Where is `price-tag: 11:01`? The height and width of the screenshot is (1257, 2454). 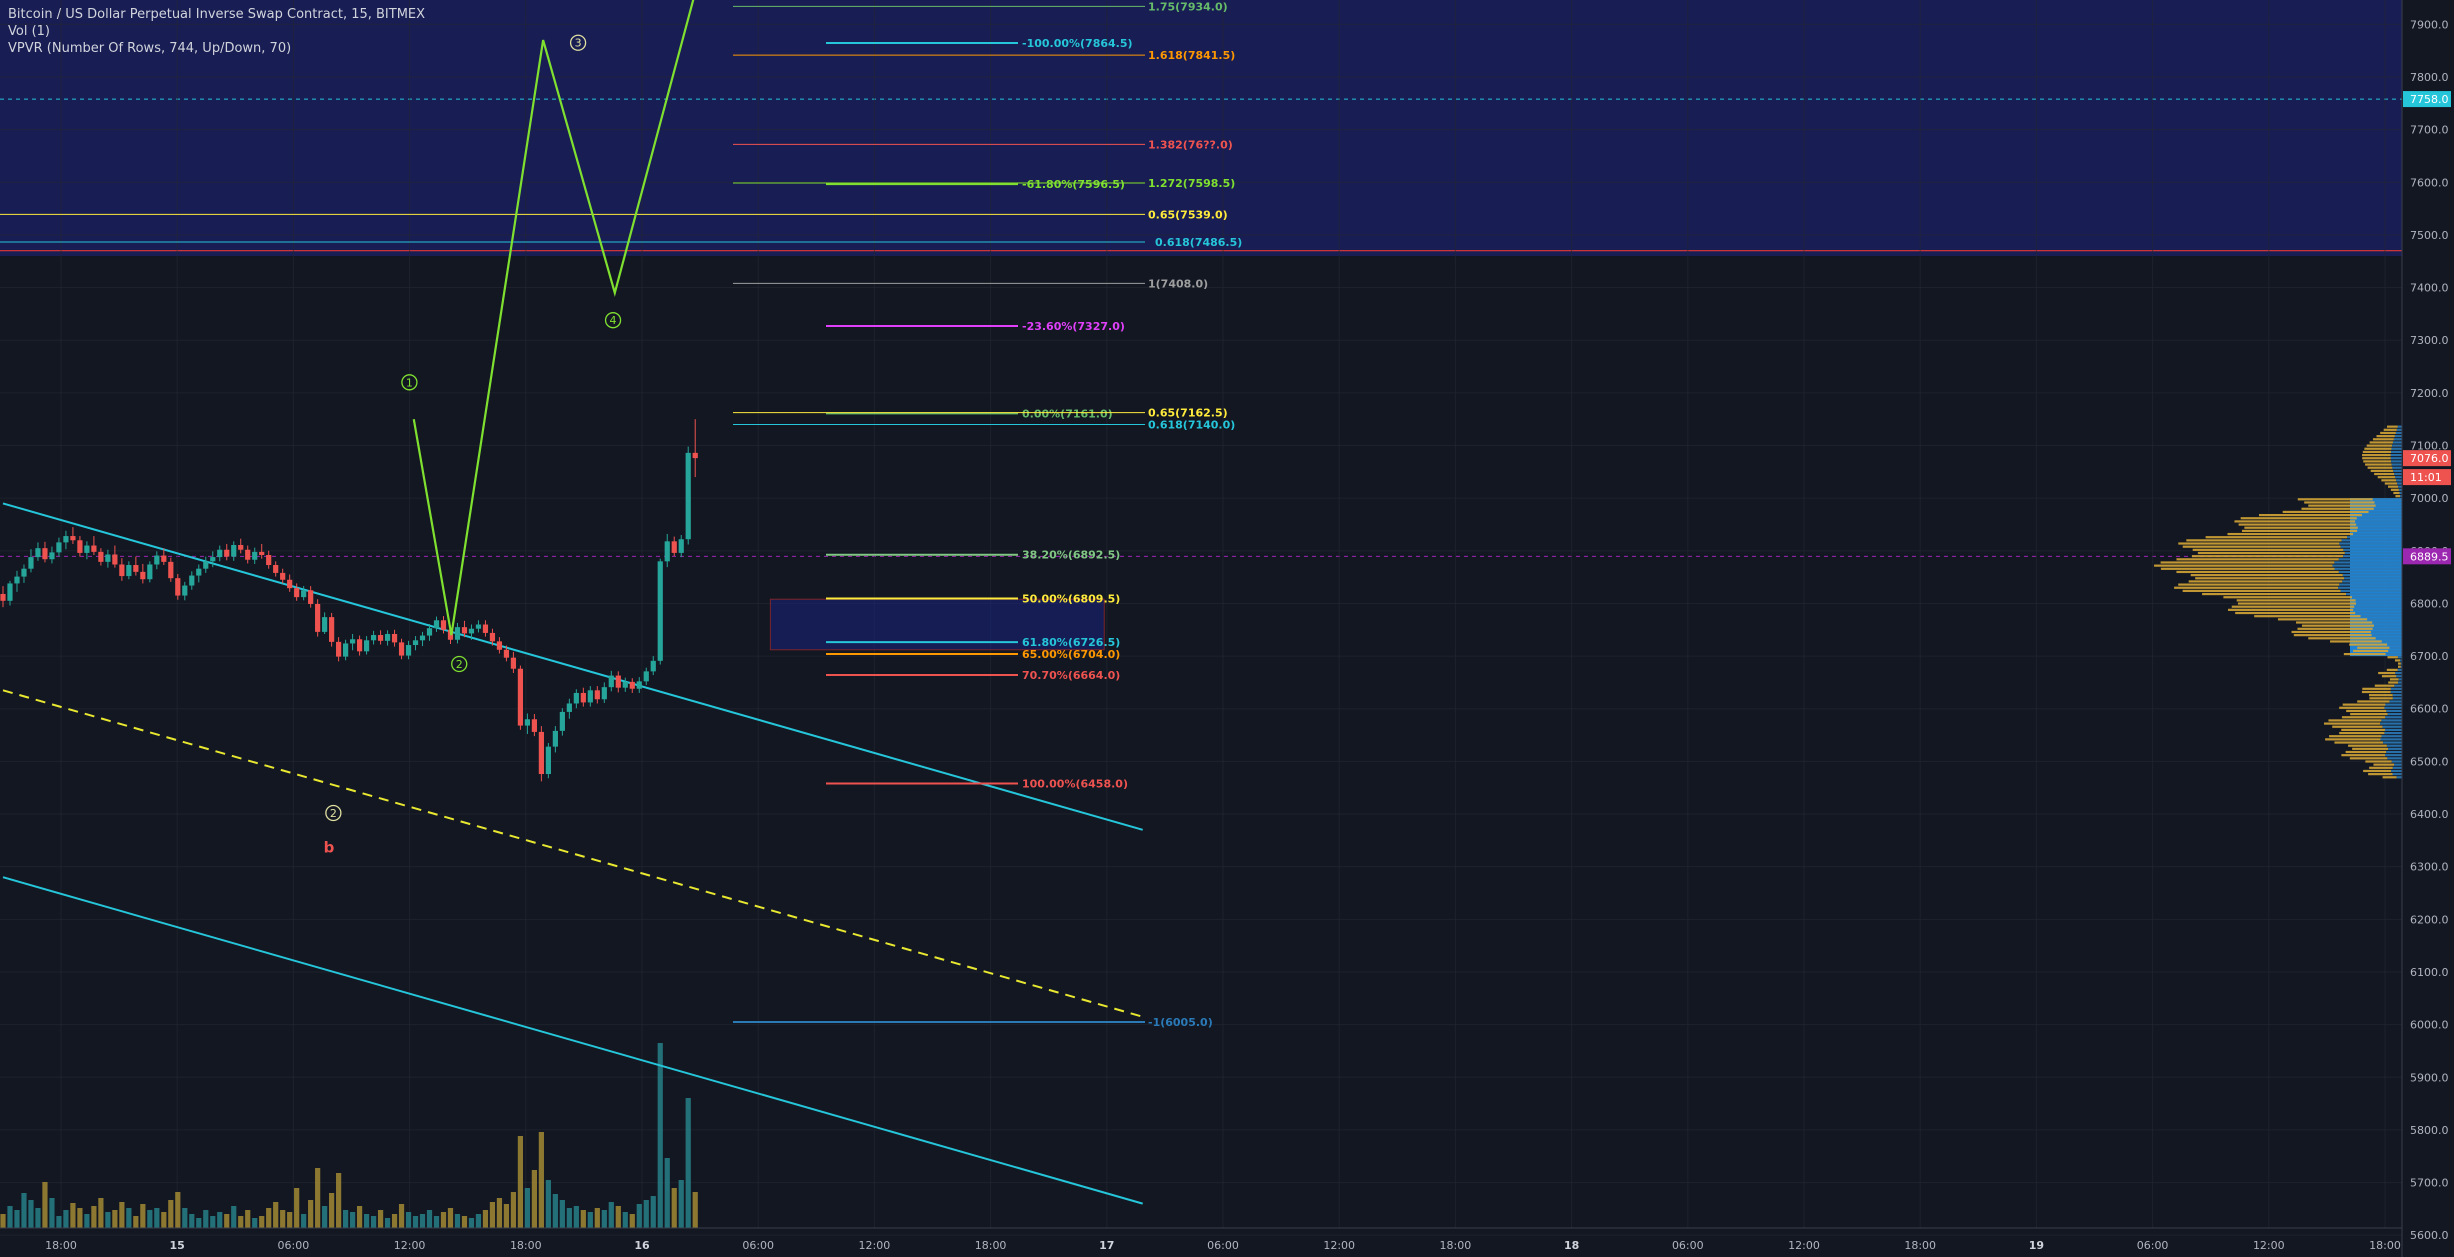
price-tag: 11:01 is located at coordinates (2427, 477).